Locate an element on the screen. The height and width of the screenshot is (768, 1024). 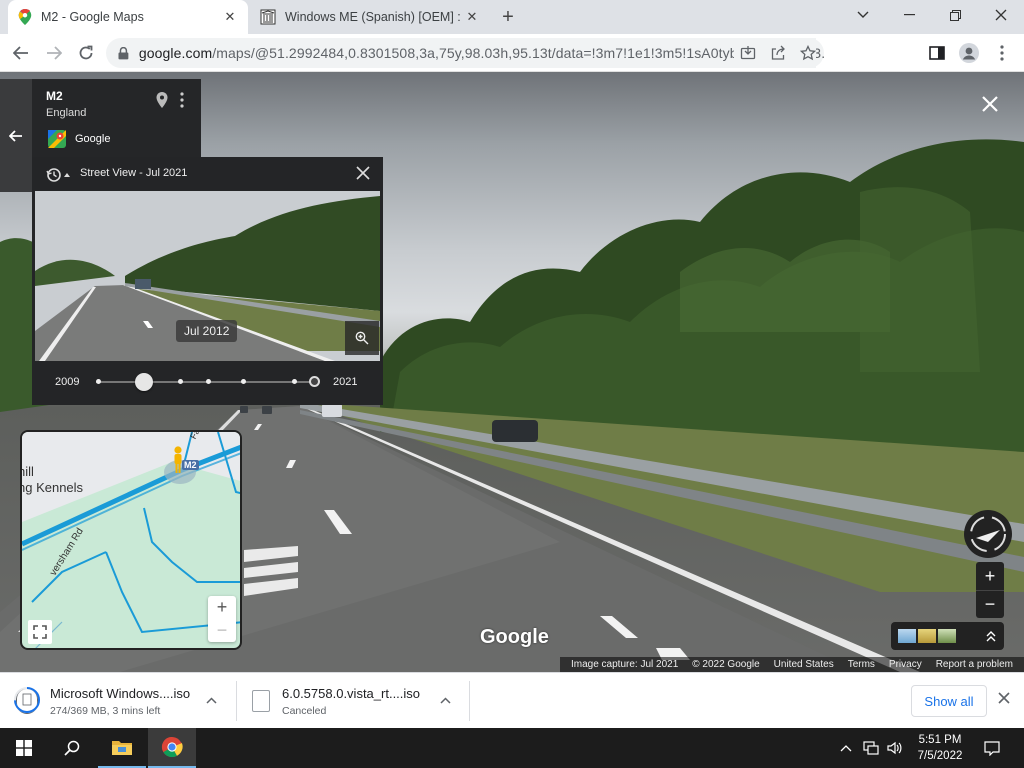
clock: 5:51 PM 7/5/2022 is located at coordinates (940, 748).